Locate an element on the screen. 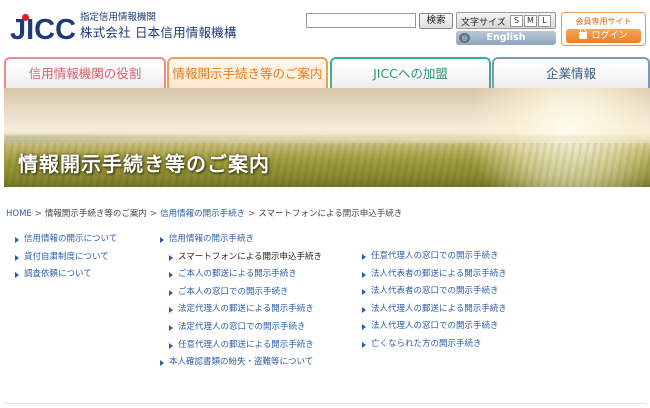  link-self-mail-procedure: ご本人の郵送による開示手続き is located at coordinates (245, 275).